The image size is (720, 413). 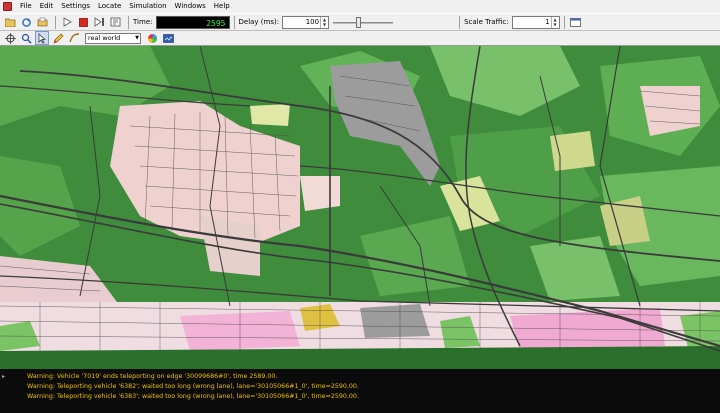 What do you see at coordinates (259, 22) in the screenshot?
I see `delay-label: Delay (ms):` at bounding box center [259, 22].